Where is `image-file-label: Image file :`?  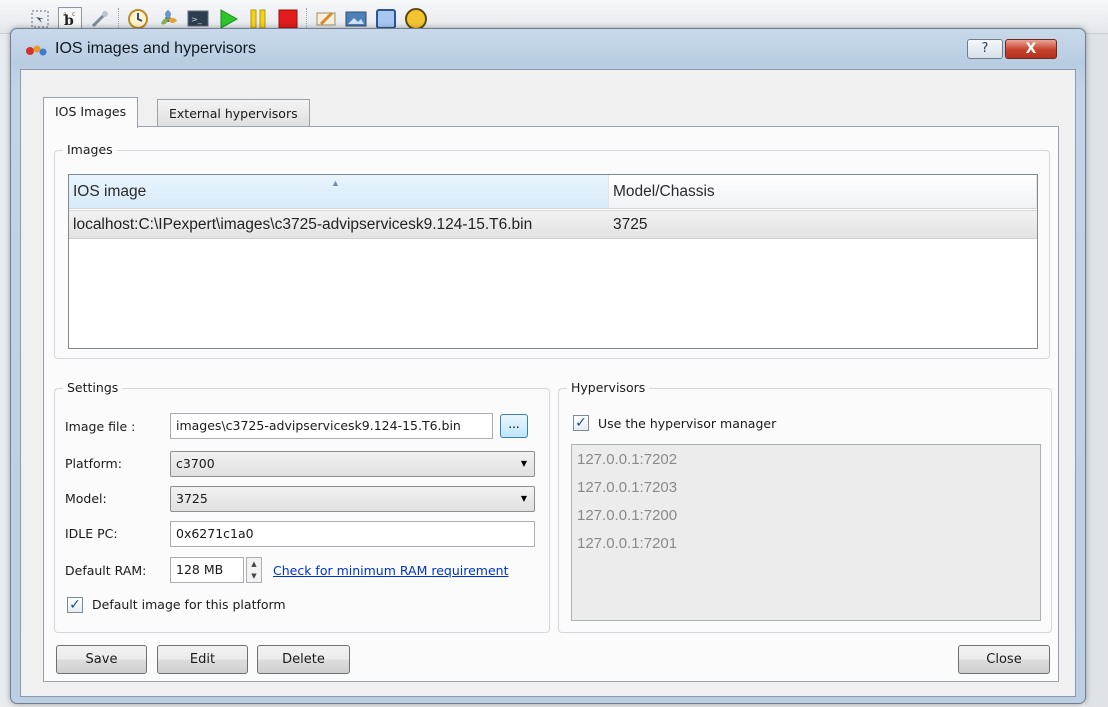
image-file-label: Image file : is located at coordinates (100, 426).